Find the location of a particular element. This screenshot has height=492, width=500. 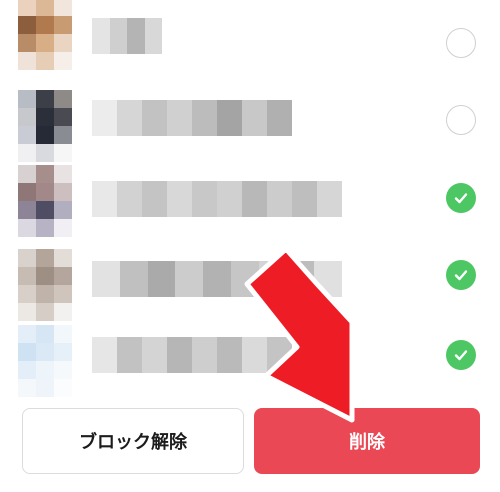

delete-button-label: 削除 is located at coordinates (367, 442).